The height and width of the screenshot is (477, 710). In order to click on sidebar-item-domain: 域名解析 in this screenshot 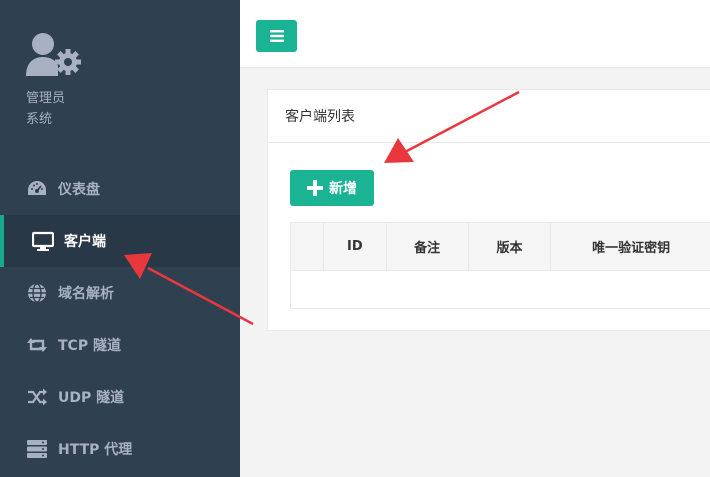, I will do `click(120, 293)`.